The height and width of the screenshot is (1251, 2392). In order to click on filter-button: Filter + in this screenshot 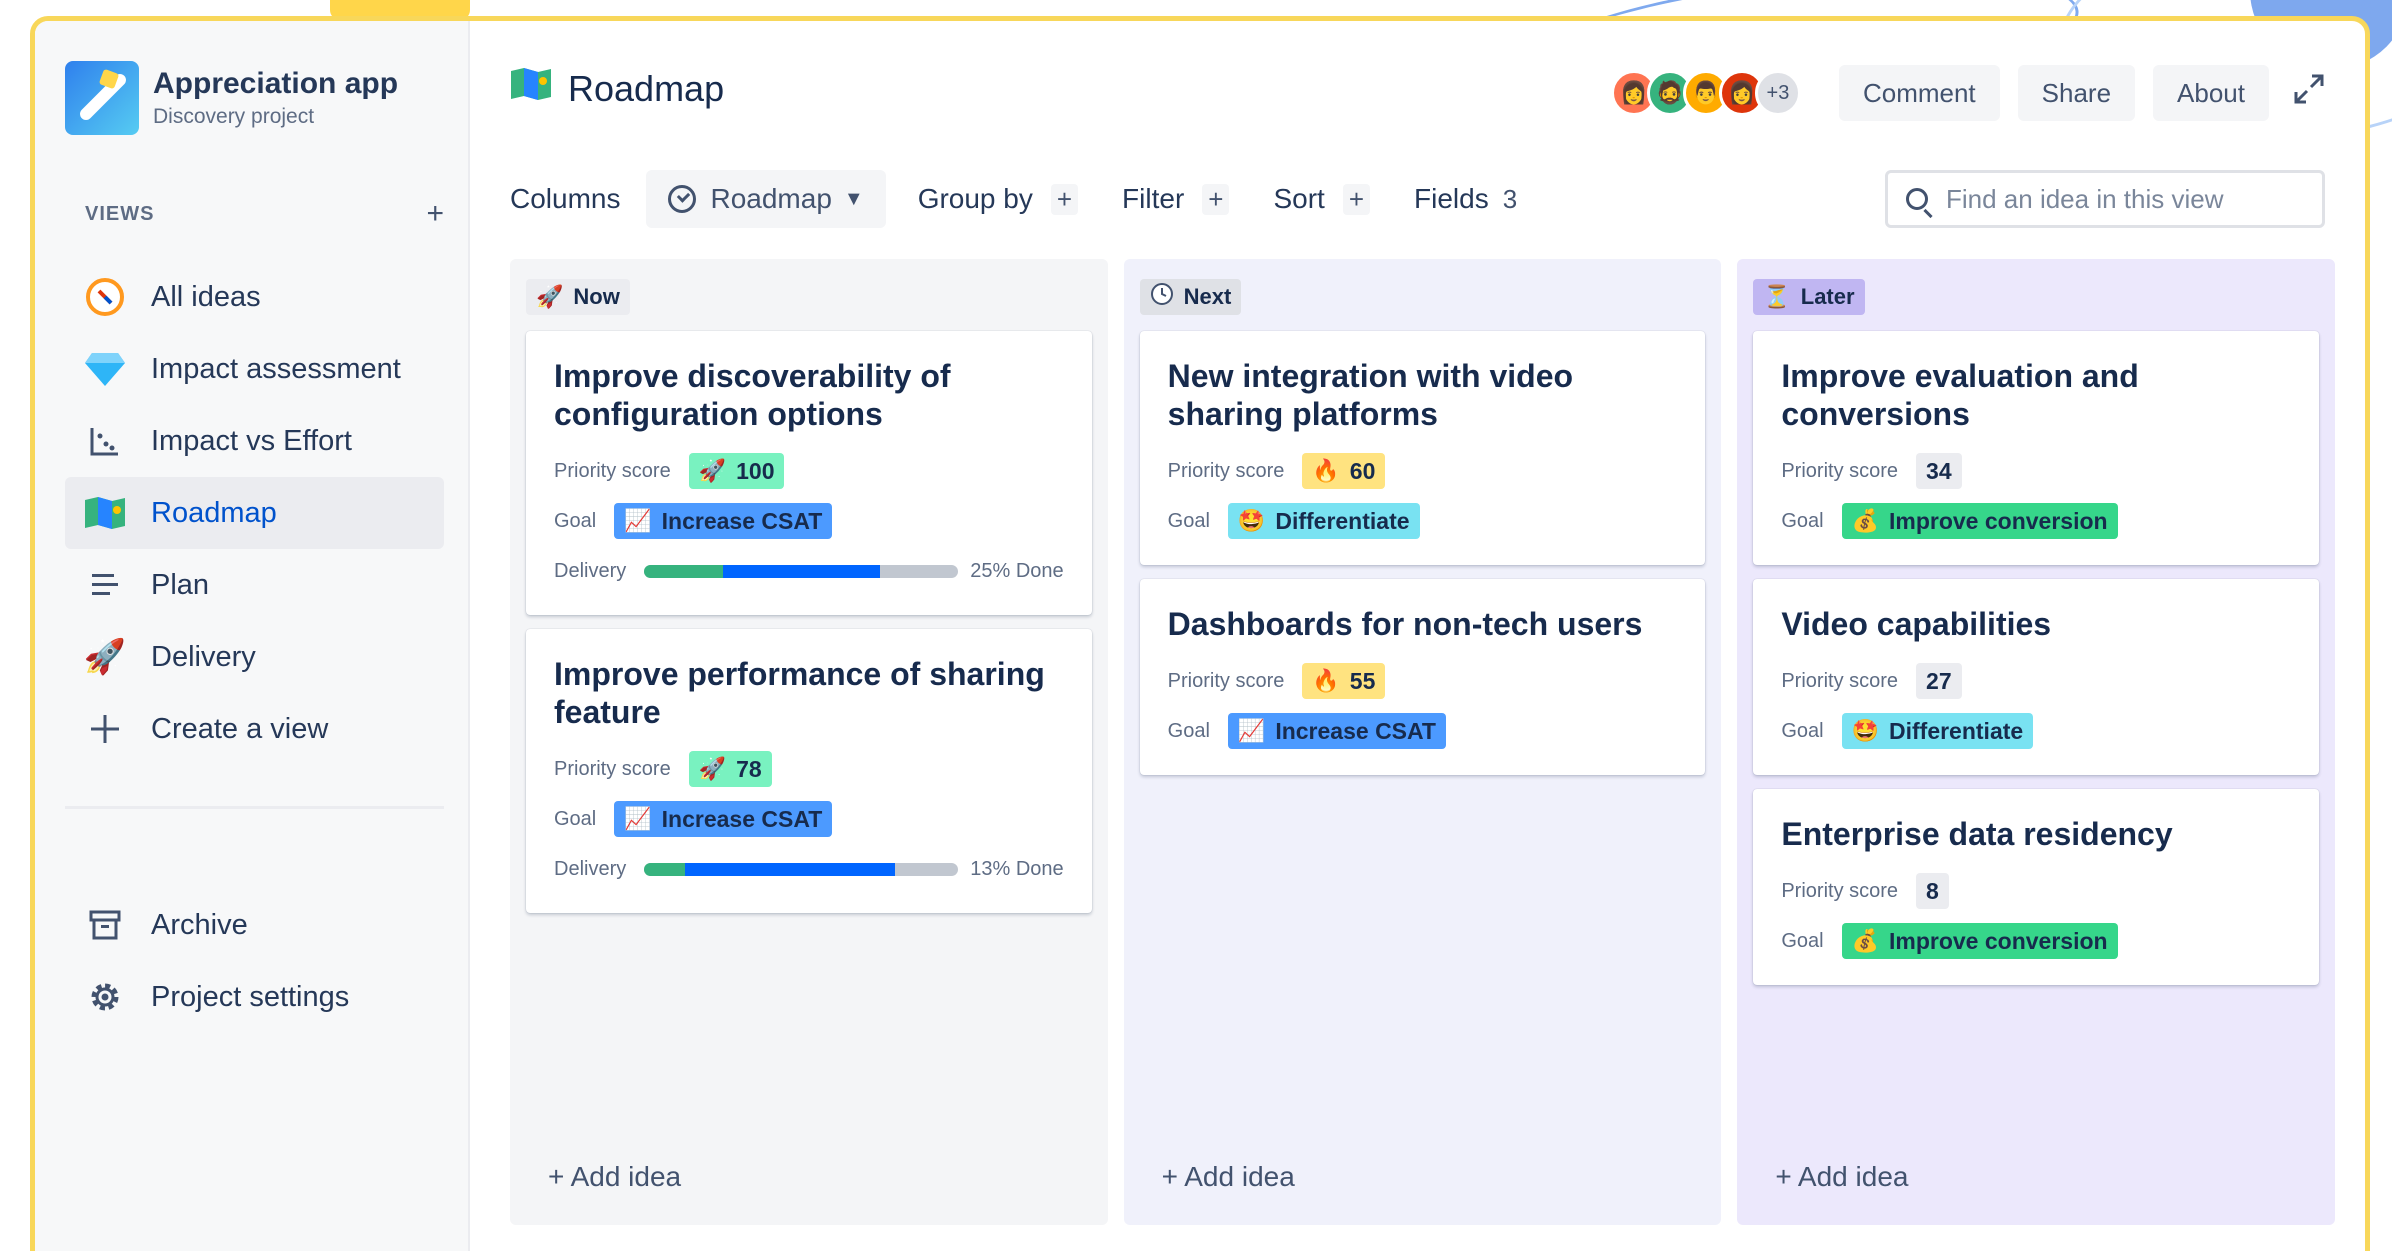, I will do `click(1176, 199)`.